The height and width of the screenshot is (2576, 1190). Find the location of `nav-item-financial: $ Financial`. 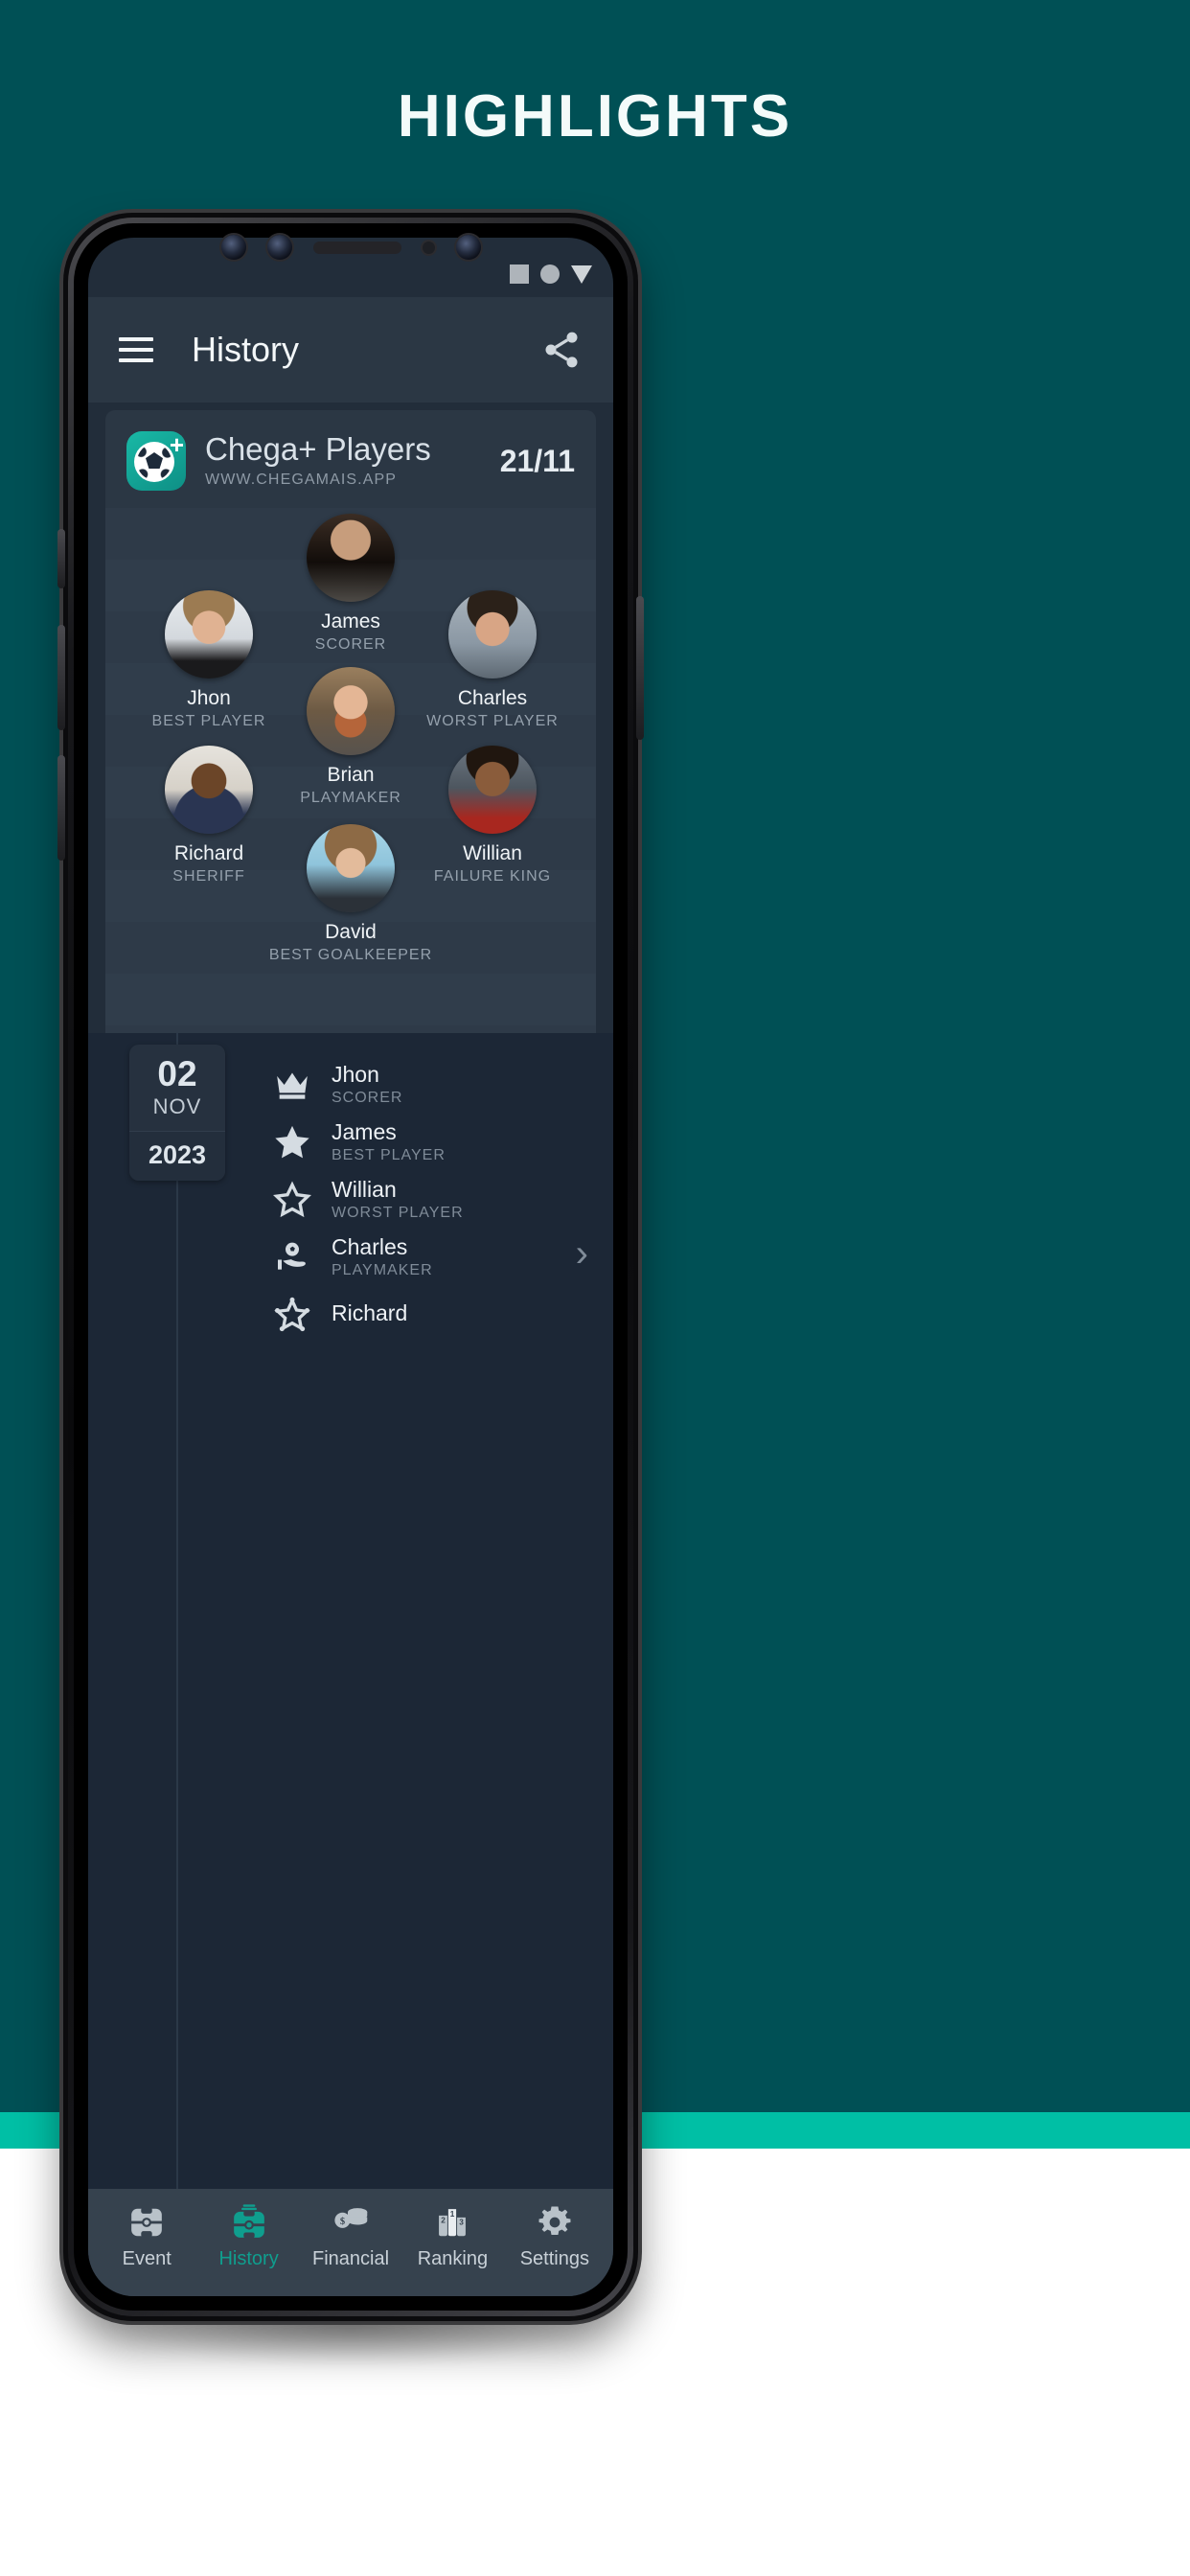

nav-item-financial: $ Financial is located at coordinates (350, 2236).